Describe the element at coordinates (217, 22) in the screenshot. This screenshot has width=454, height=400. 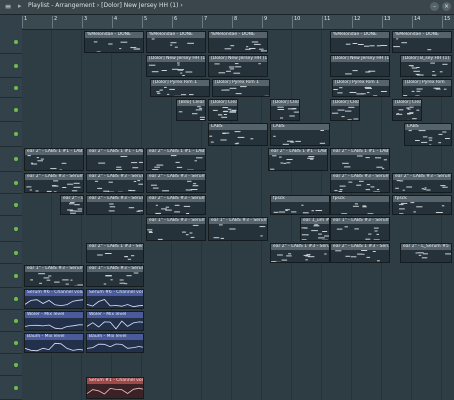
I see `ruler-bar: 7` at that location.